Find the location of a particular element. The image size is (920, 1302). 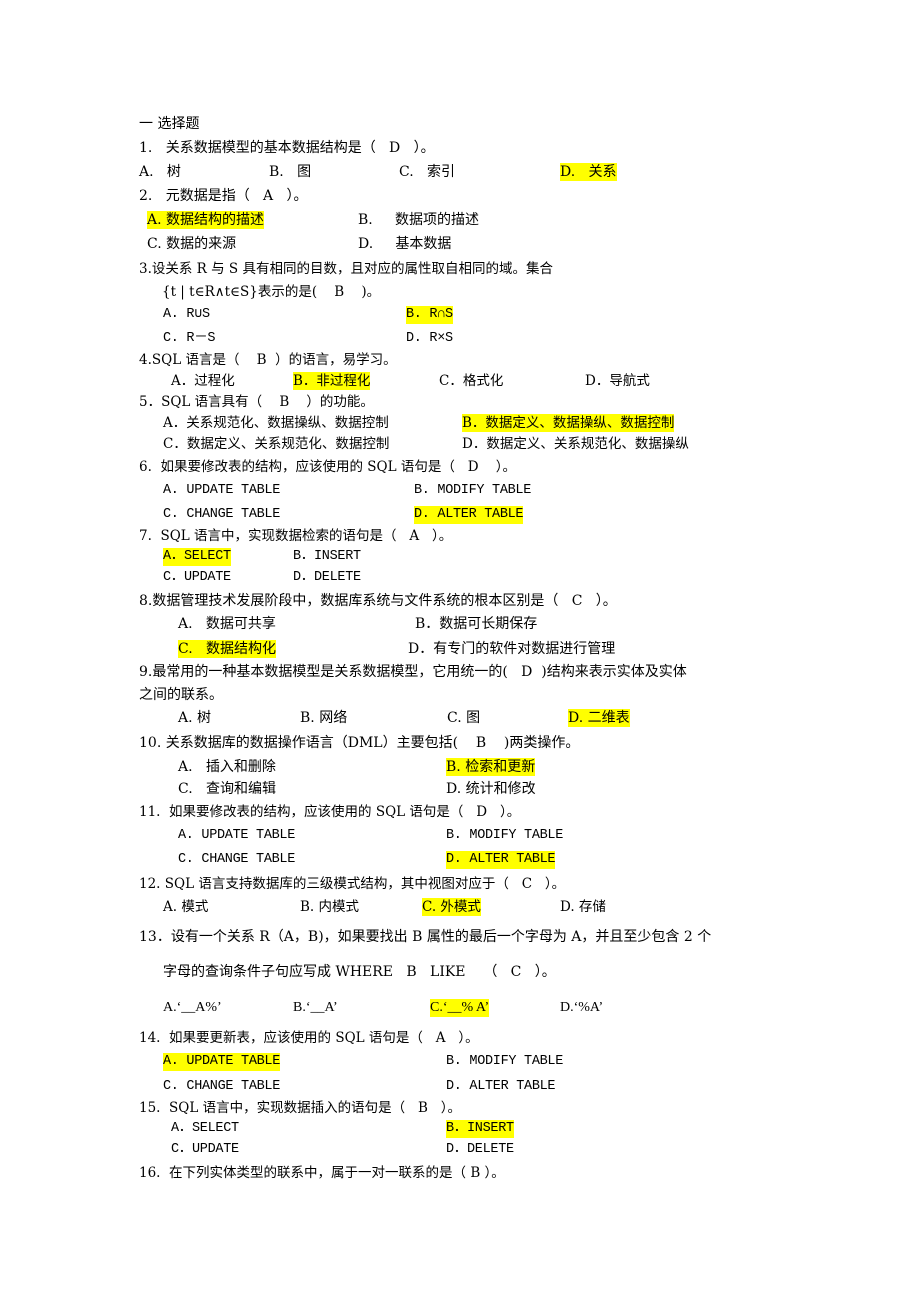

question-6-option-a: A. UPDATE TABLE is located at coordinates (222, 490).